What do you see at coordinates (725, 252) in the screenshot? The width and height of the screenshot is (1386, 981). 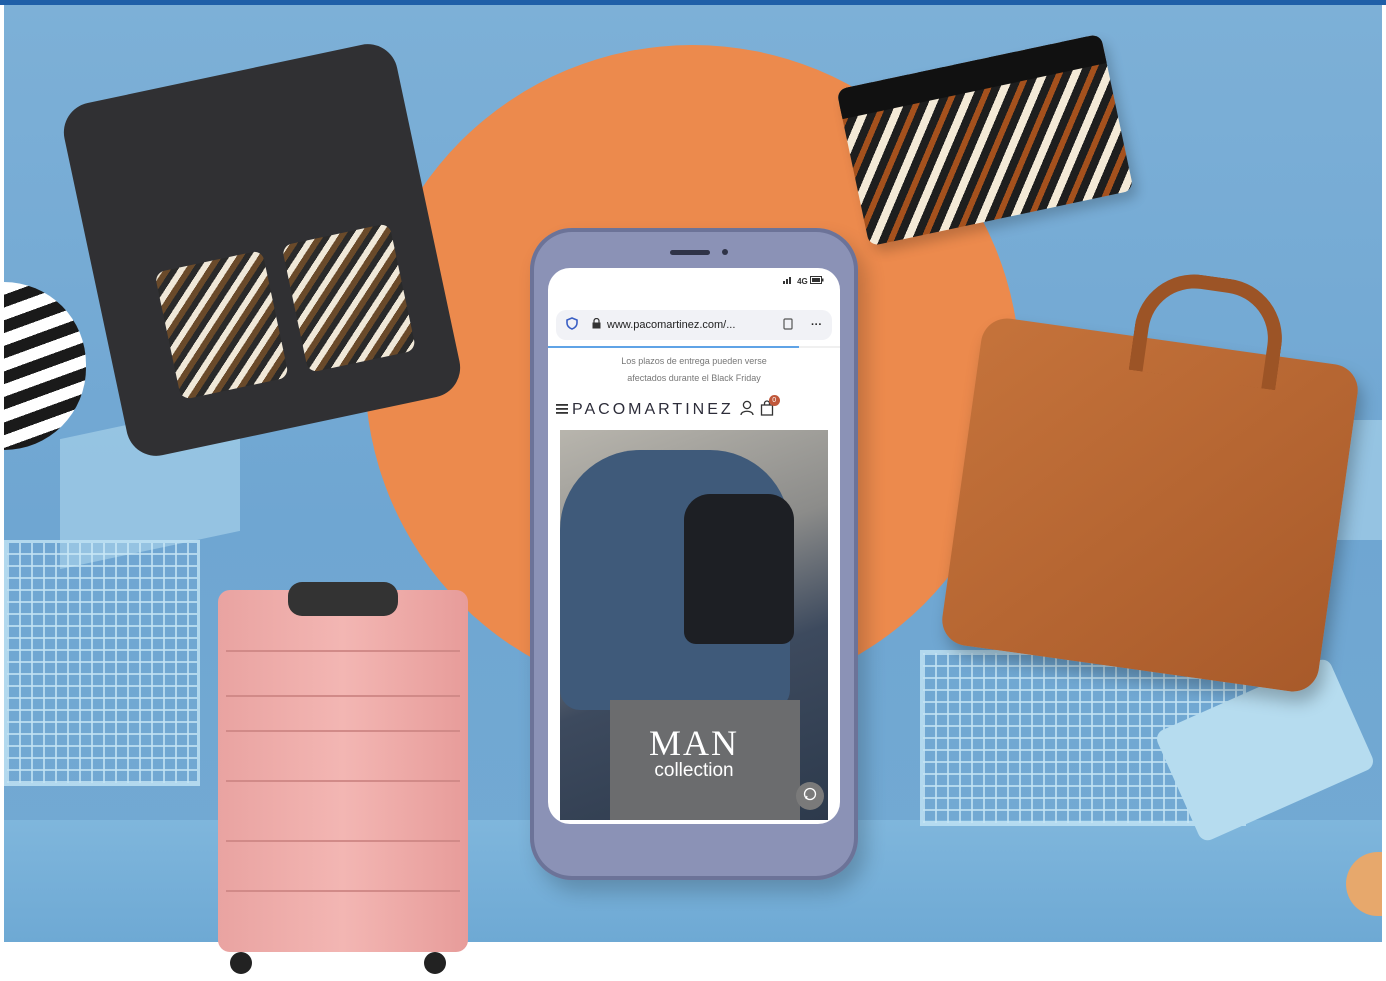 I see `phone-camera` at bounding box center [725, 252].